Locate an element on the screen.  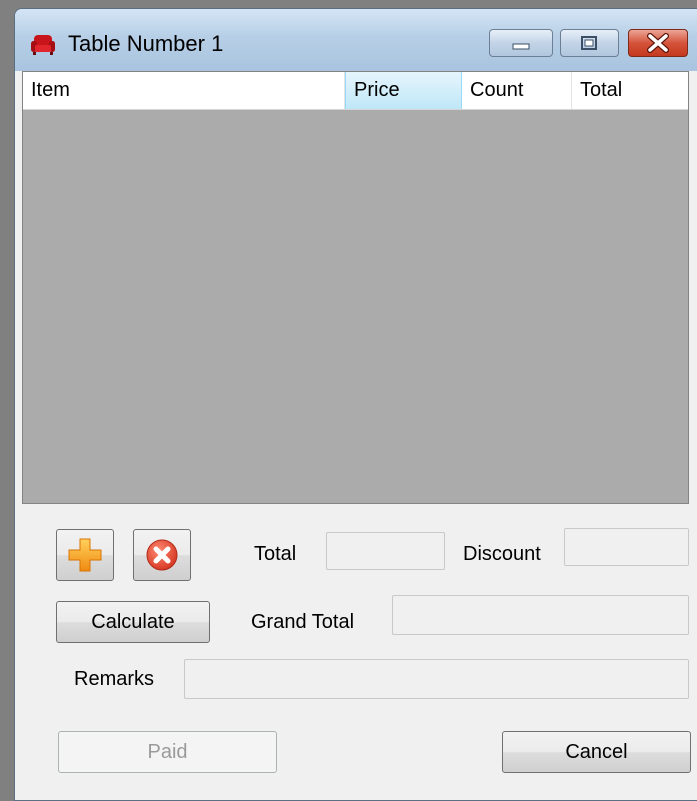
window-title: Table Number 1 is located at coordinates (146, 43).